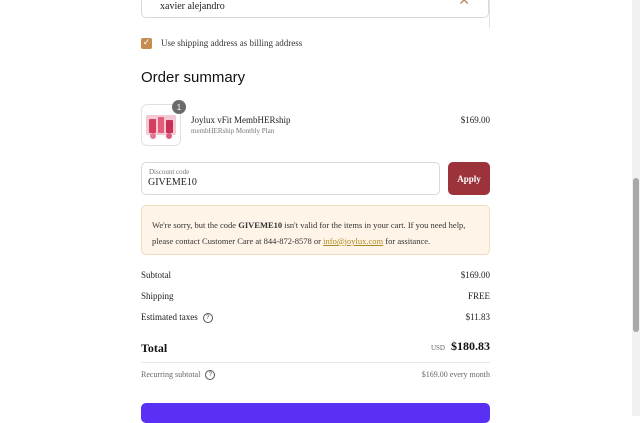  What do you see at coordinates (315, 362) in the screenshot?
I see `summary-divider` at bounding box center [315, 362].